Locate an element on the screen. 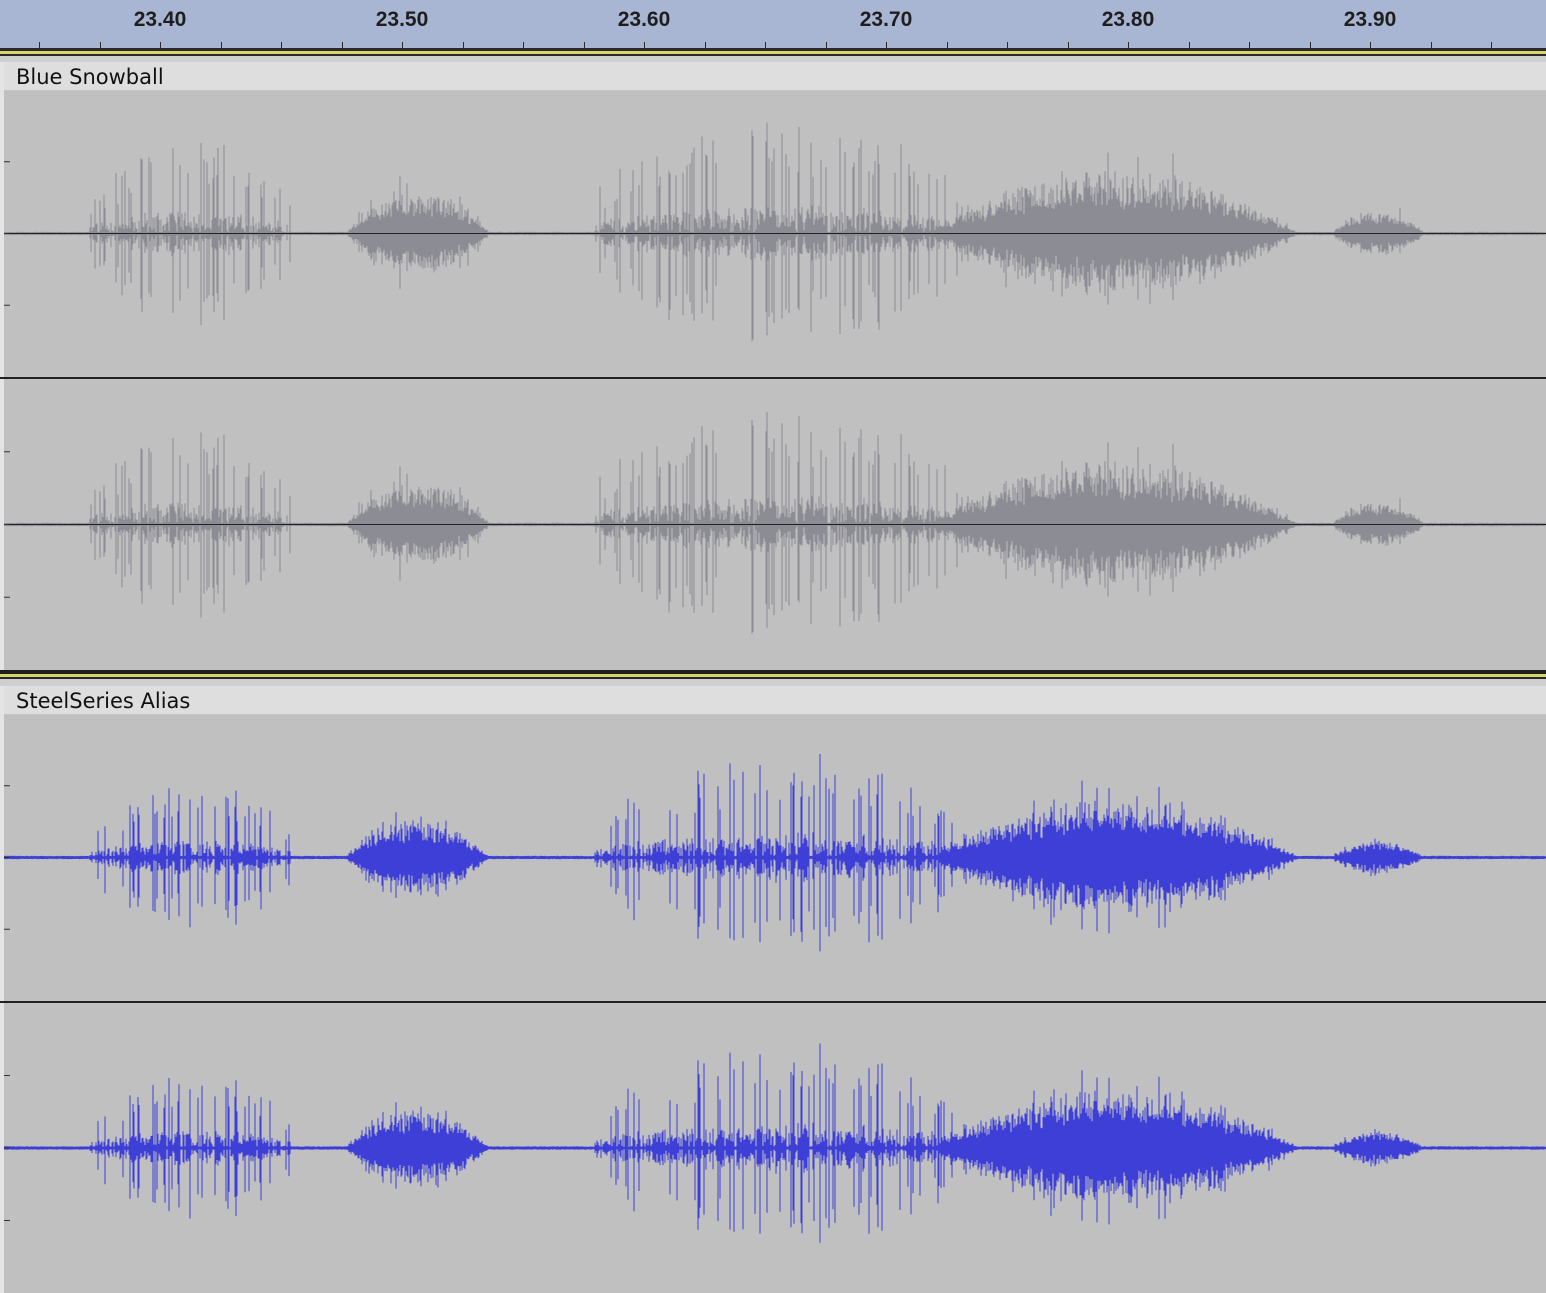 The width and height of the screenshot is (1546, 1293). ruler-label: 23.40 is located at coordinates (160, 19).